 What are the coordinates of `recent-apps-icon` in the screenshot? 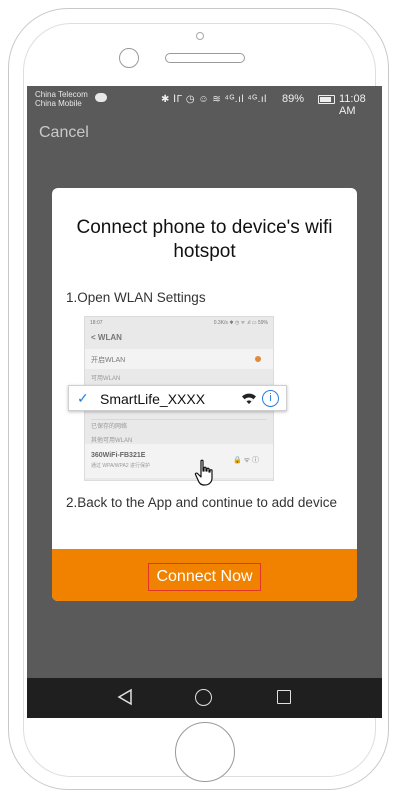 It's located at (284, 697).